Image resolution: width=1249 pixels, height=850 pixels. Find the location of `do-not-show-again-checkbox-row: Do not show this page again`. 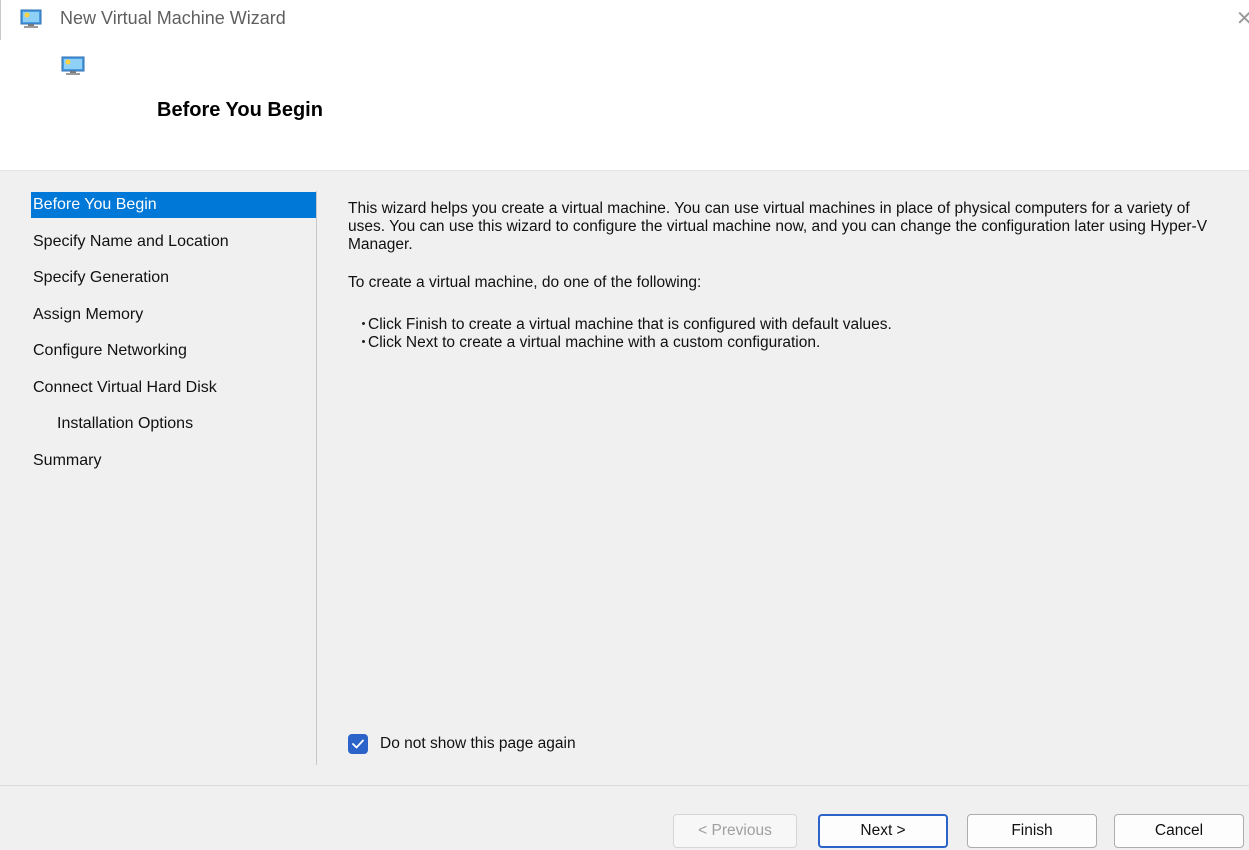

do-not-show-again-checkbox-row: Do not show this page again is located at coordinates (462, 744).